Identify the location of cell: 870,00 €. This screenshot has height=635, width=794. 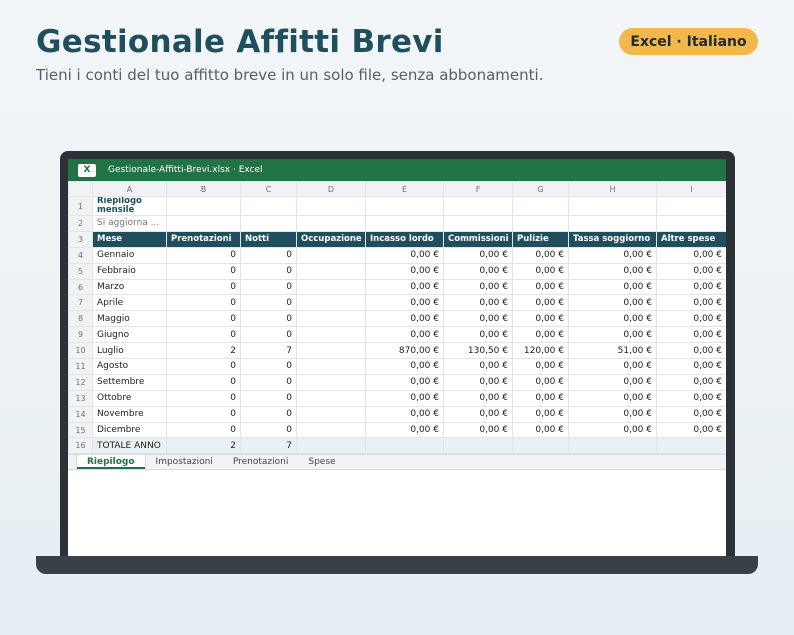
(404, 351).